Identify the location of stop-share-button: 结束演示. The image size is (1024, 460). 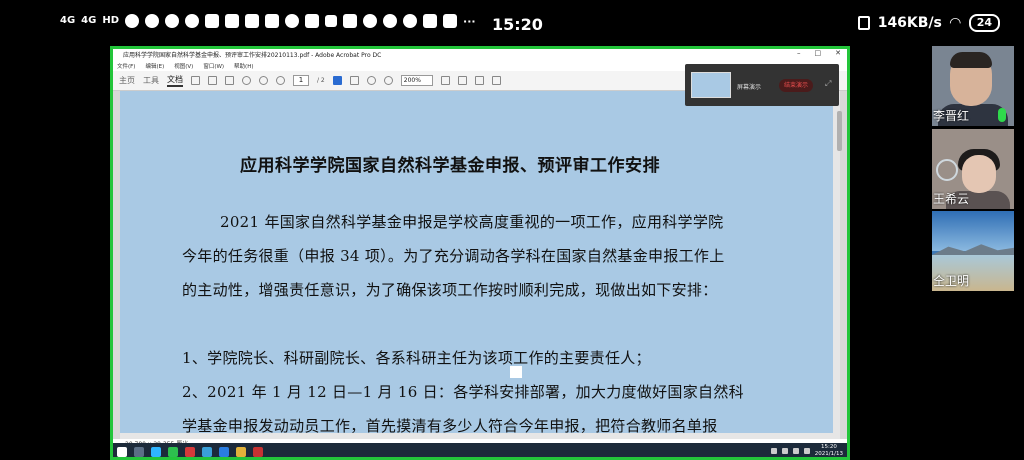
(796, 85).